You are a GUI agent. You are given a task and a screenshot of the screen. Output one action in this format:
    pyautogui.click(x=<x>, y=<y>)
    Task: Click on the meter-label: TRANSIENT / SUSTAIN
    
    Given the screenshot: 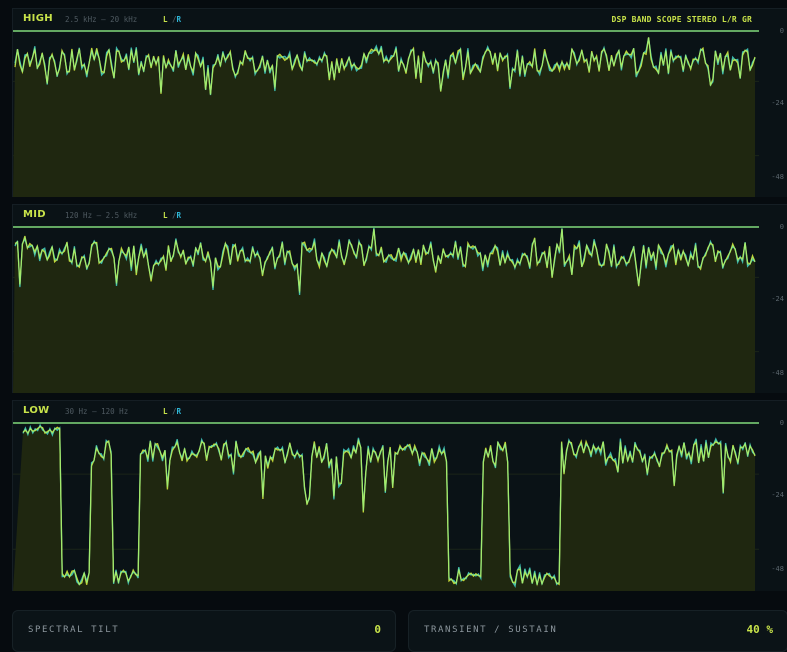 What is the action you would take?
    pyautogui.click(x=491, y=630)
    